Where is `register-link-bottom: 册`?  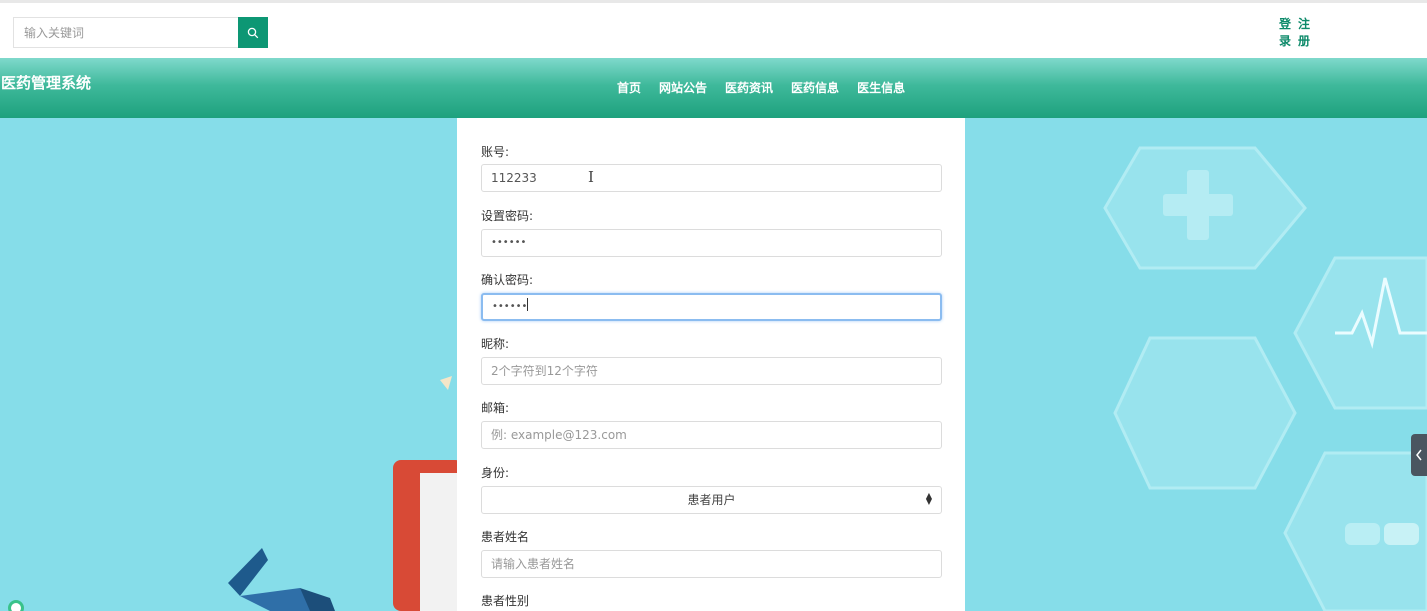
register-link-bottom: 册 is located at coordinates (1306, 41).